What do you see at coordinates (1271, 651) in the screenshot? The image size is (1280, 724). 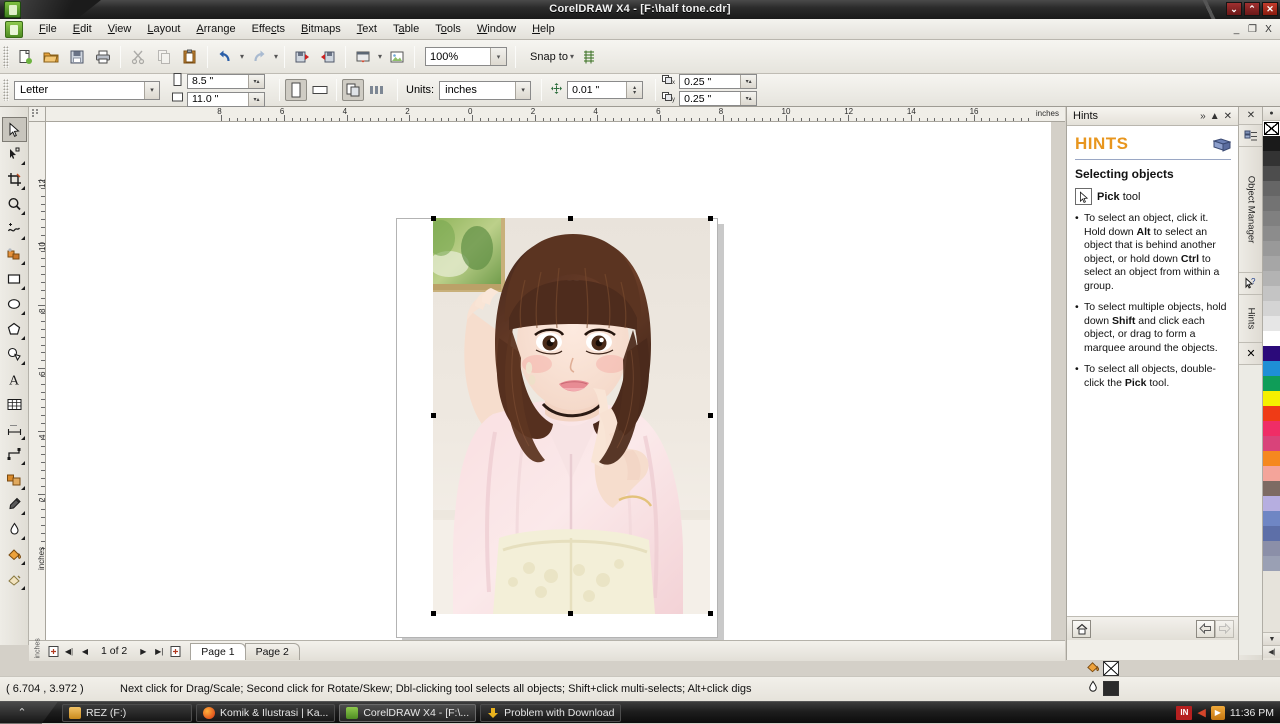 I see `palette-expand-icon: ◀|` at bounding box center [1271, 651].